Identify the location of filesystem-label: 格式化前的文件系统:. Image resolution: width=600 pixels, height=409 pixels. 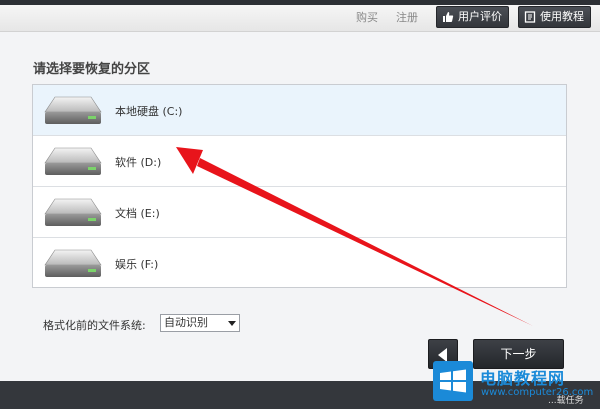
(94, 325).